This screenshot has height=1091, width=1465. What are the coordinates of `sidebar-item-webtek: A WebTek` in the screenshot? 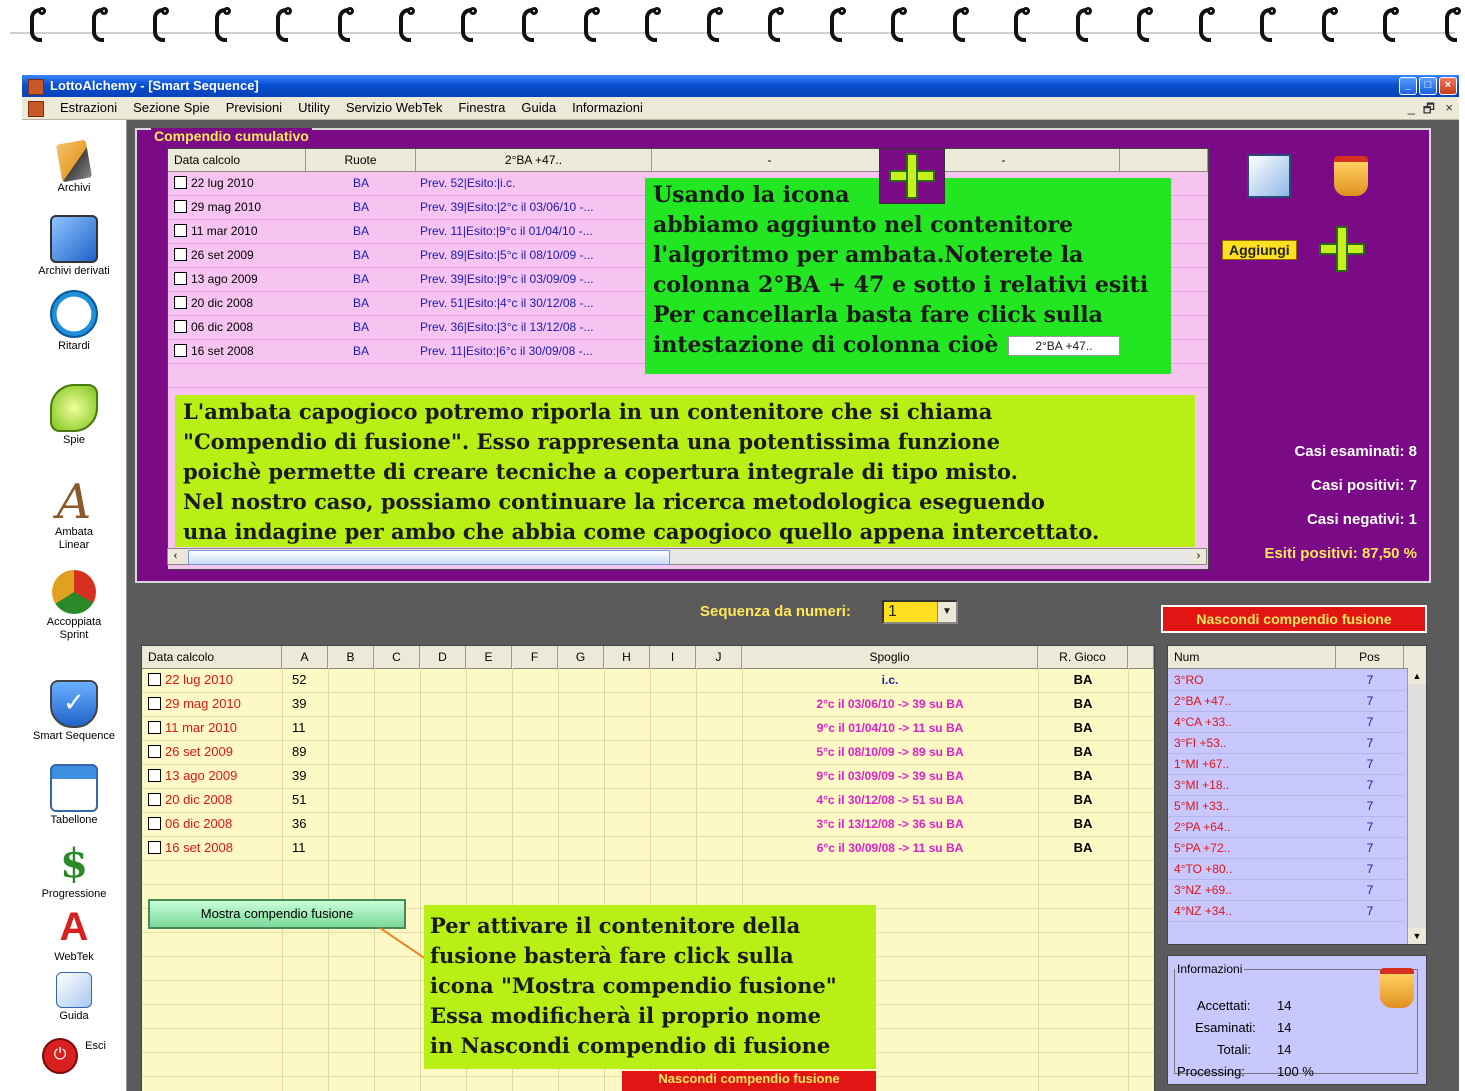 It's located at (74, 934).